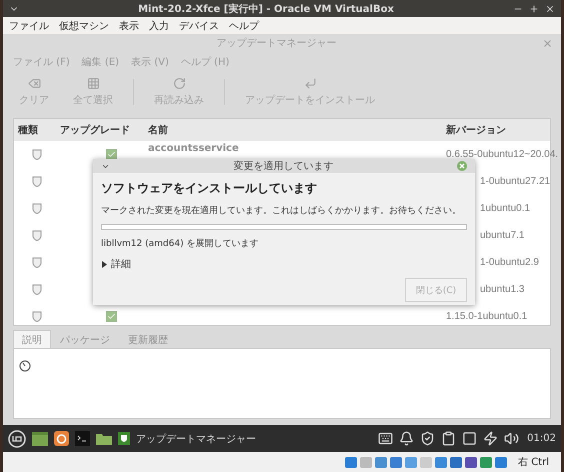  Describe the element at coordinates (490, 438) in the screenshot. I see `lightning-icon` at that location.